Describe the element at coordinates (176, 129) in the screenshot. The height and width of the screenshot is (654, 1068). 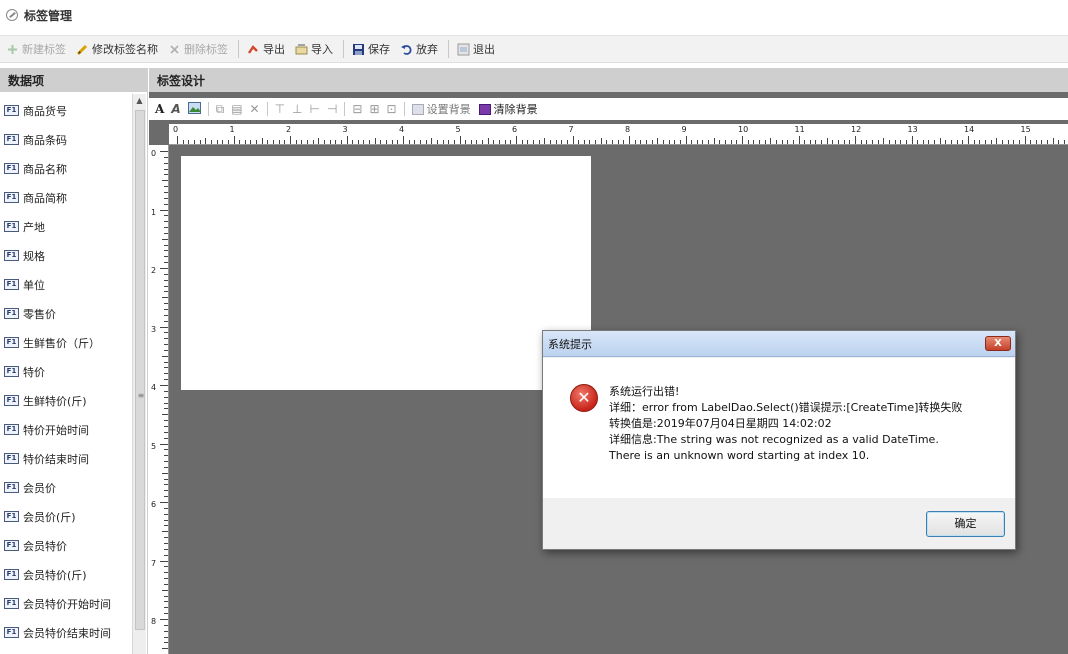
I see `ruler-number: 0` at that location.